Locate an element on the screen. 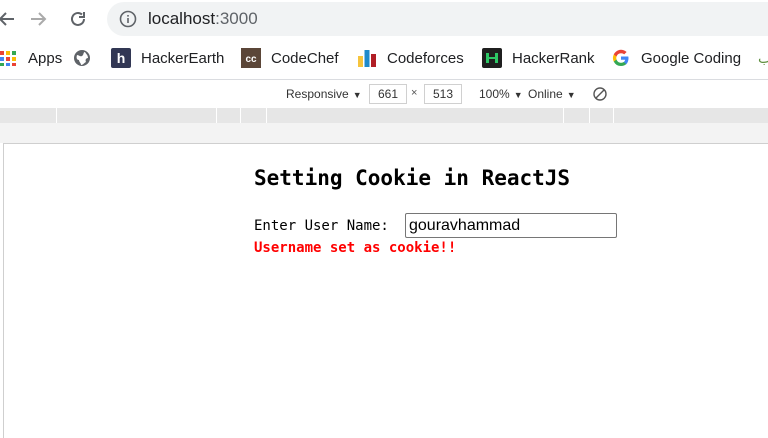 Image resolution: width=768 pixels, height=438 pixels. device-toolbar: Responsive ▼ 661 × 513 100% ▼ Online ▼ is located at coordinates (384, 94).